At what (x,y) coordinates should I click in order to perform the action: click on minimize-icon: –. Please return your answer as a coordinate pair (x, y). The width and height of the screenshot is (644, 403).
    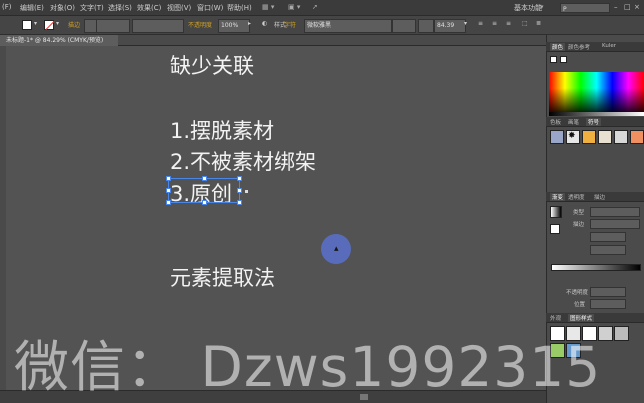
    Looking at the image, I should click on (616, 7).